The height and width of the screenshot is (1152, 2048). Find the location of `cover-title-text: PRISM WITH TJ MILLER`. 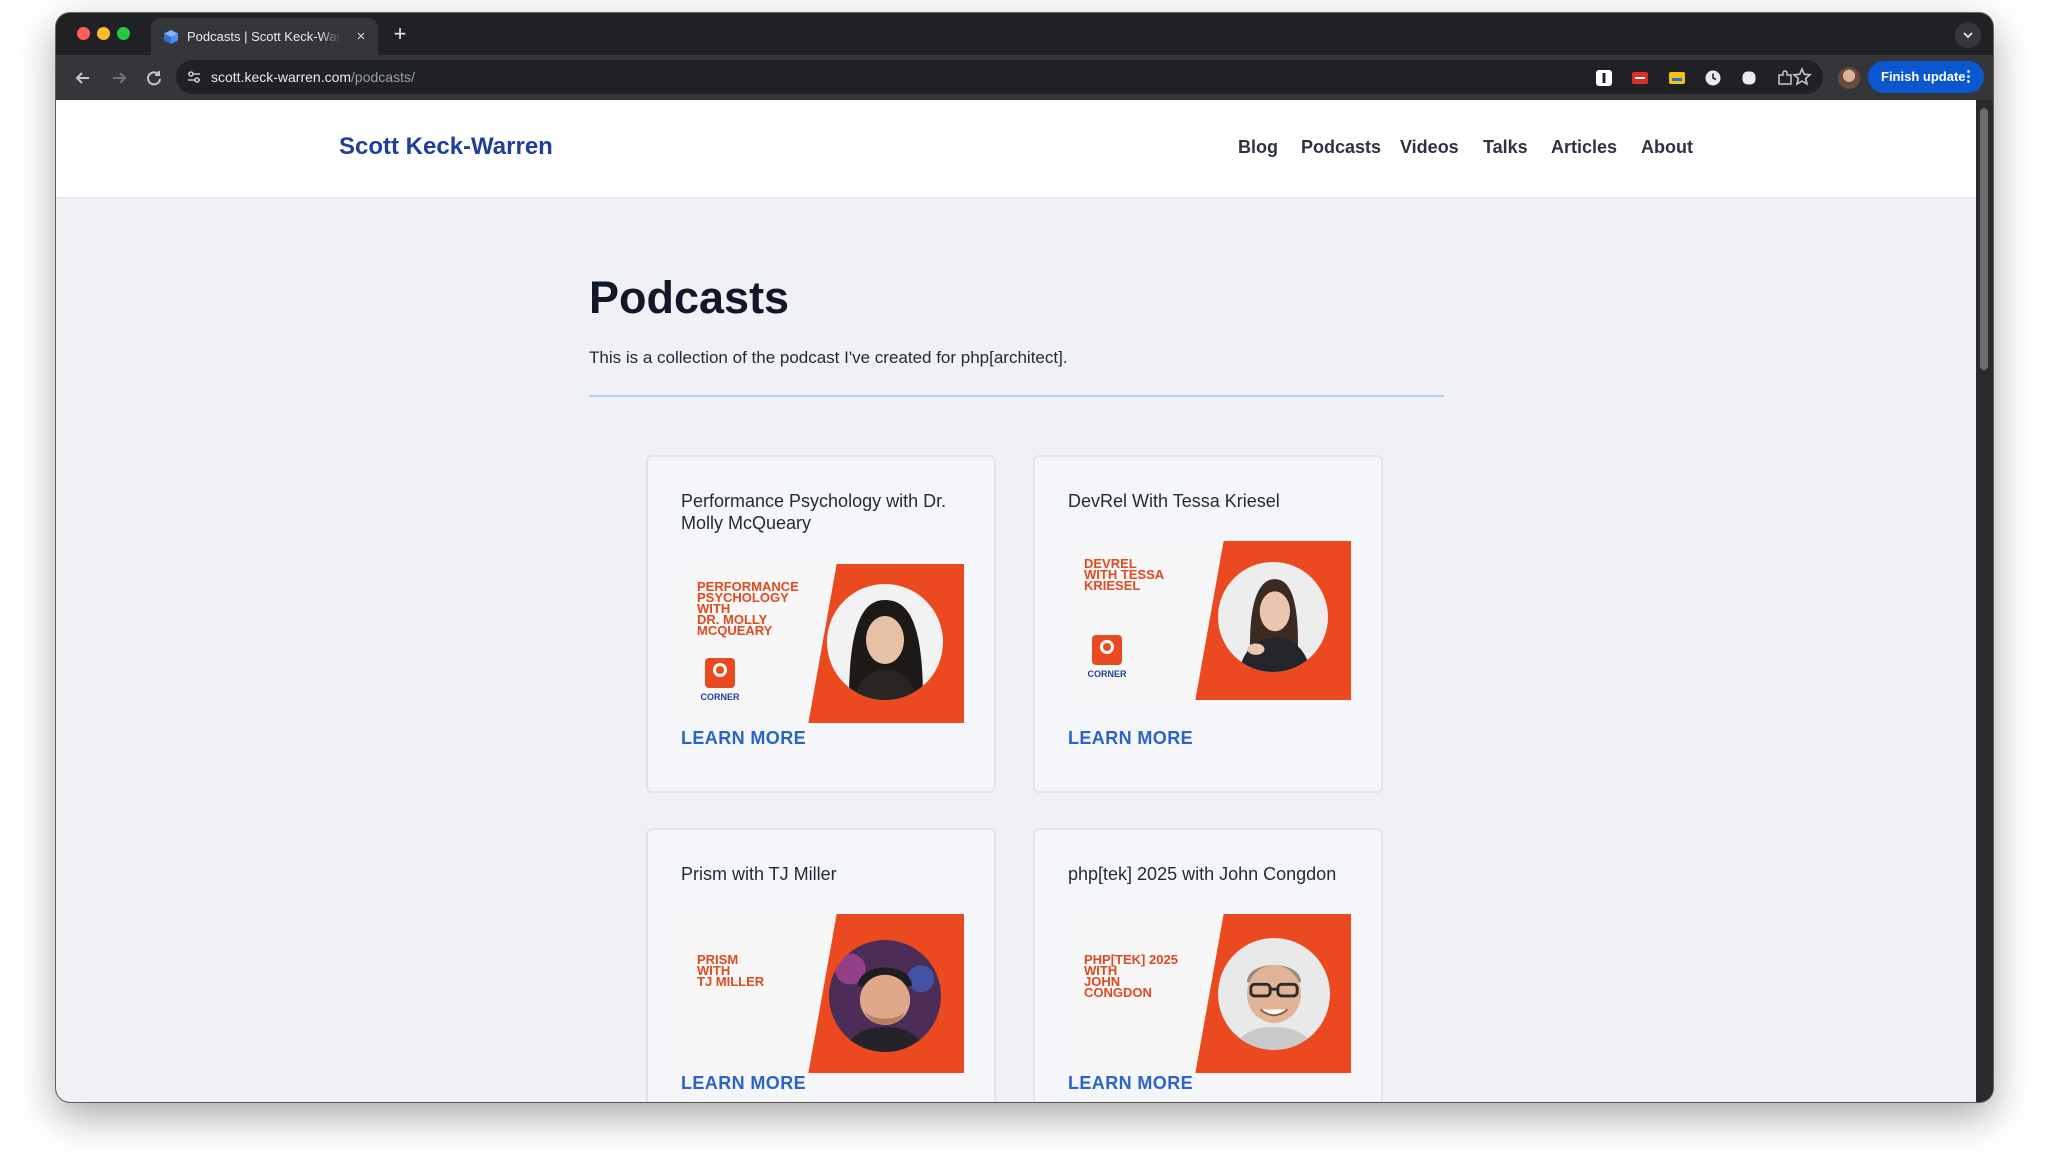

cover-title-text: PRISM WITH TJ MILLER is located at coordinates (762, 971).